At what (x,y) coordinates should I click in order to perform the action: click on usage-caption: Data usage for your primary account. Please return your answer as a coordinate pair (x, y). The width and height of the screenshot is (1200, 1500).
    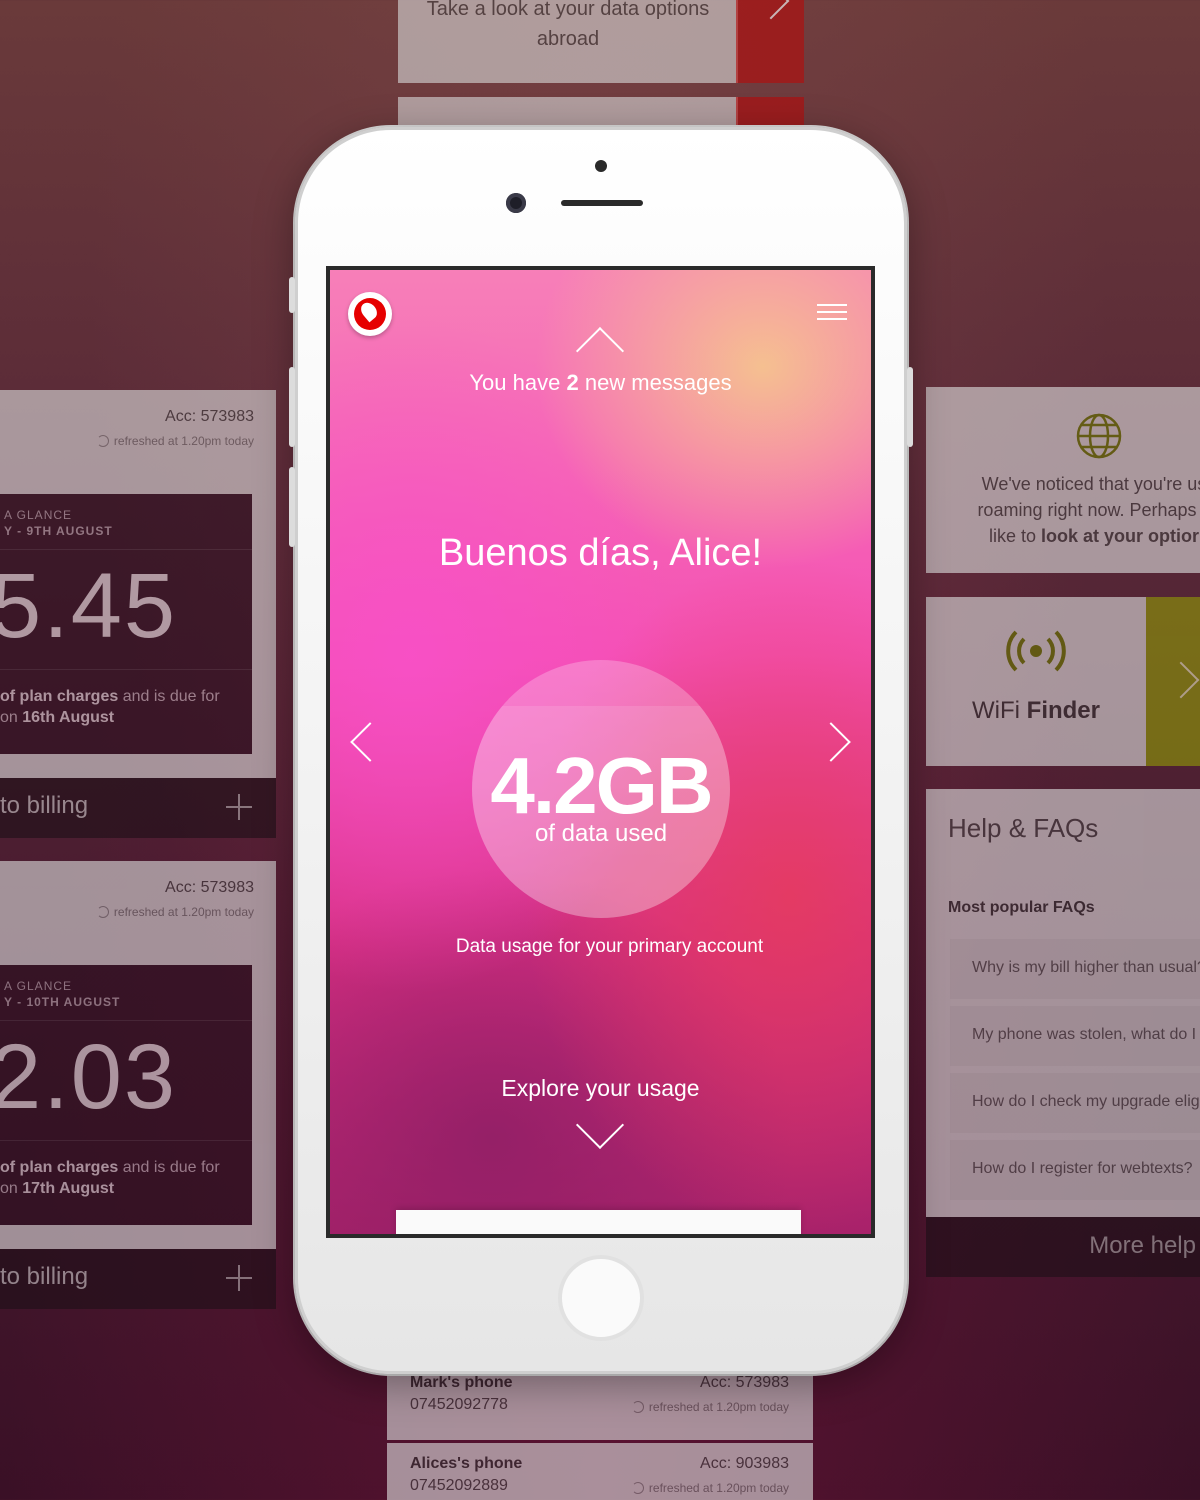
    Looking at the image, I should click on (609, 946).